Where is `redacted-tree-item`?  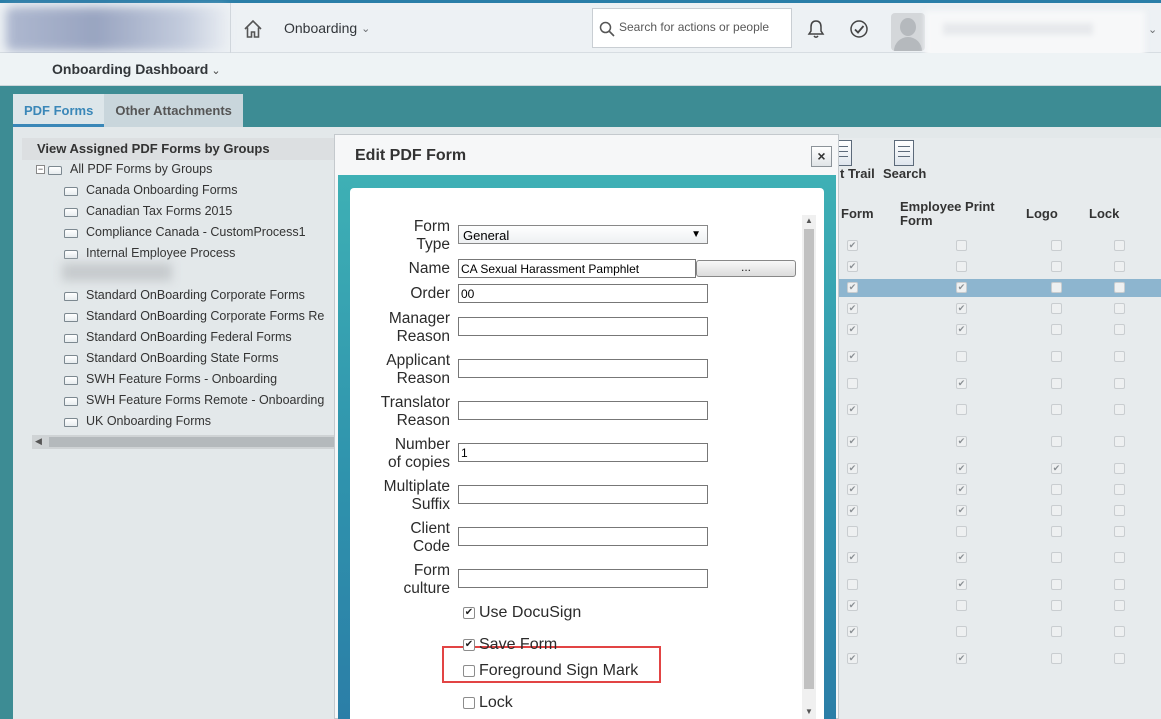
redacted-tree-item is located at coordinates (117, 272).